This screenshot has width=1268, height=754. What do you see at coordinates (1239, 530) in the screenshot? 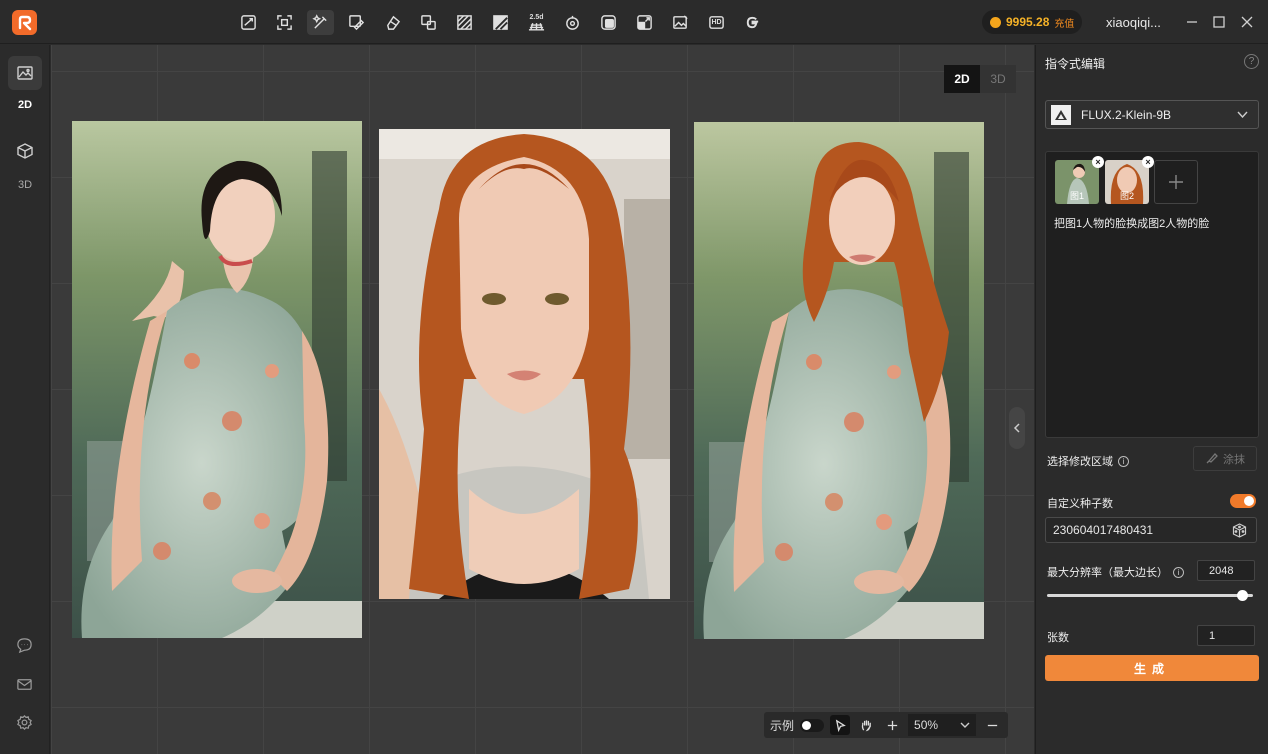
I see `dice-icon` at bounding box center [1239, 530].